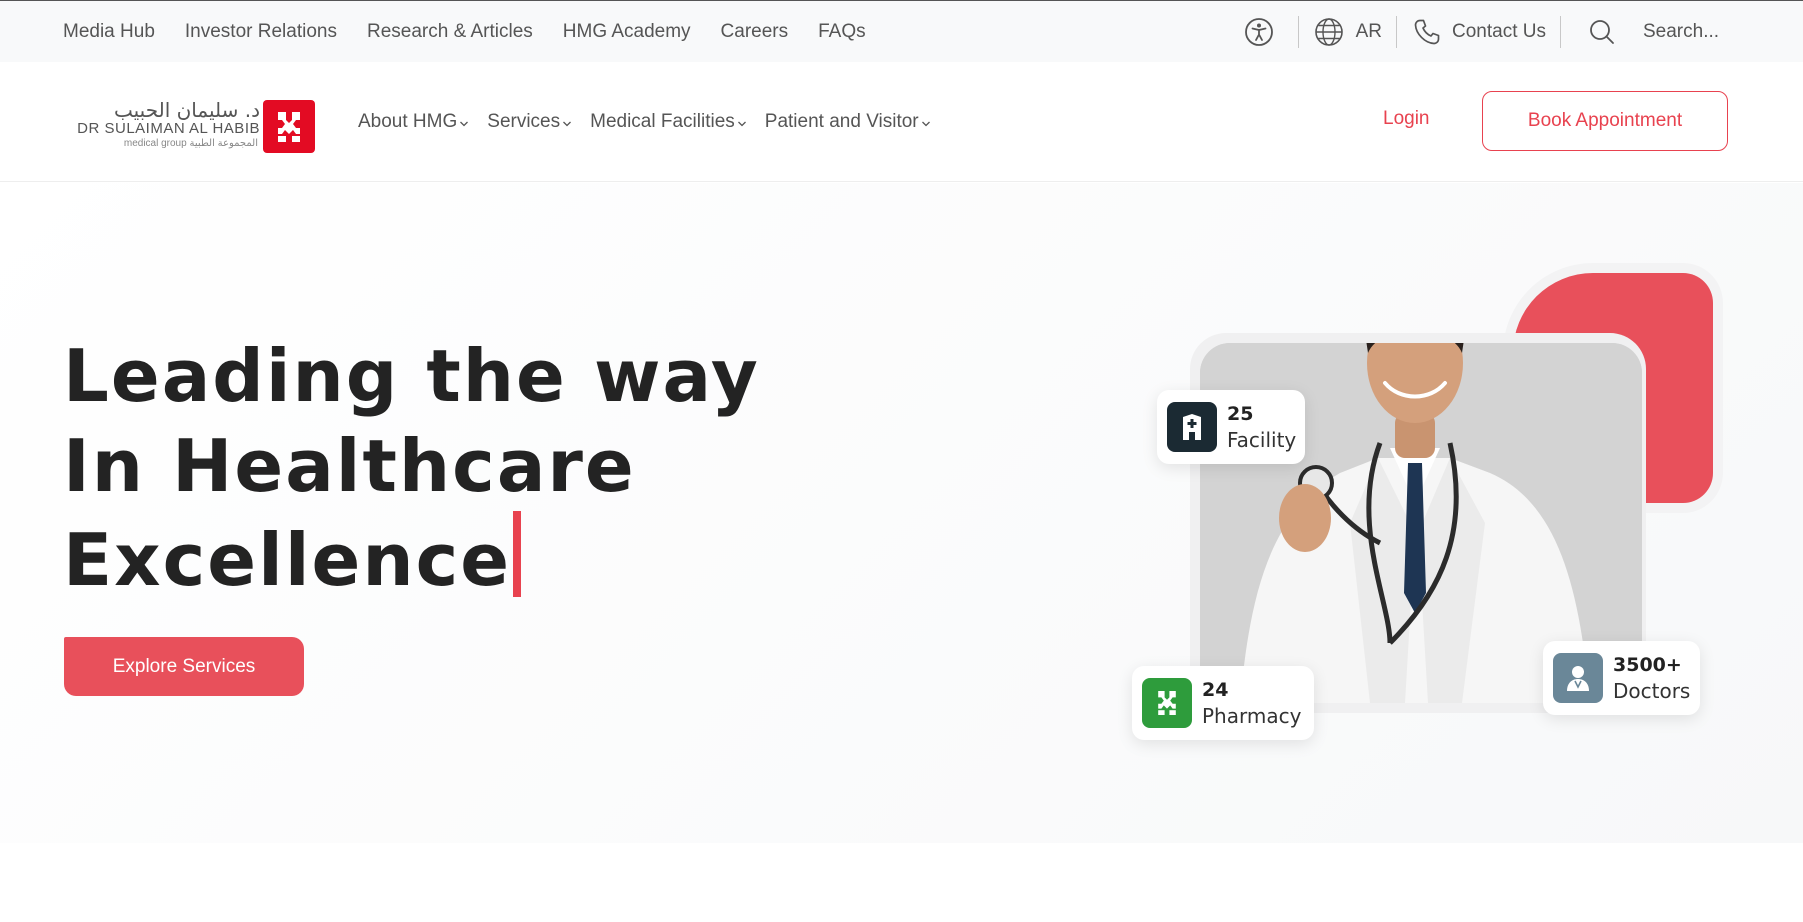 This screenshot has height=922, width=1803. I want to click on top-link-research-articles: Research & Articles, so click(450, 32).